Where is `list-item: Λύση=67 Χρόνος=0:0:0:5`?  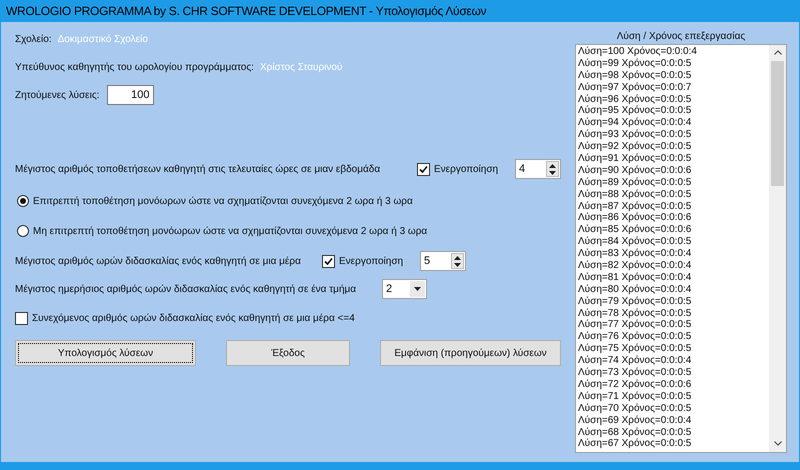 list-item: Λύση=67 Χρόνος=0:0:0:5 is located at coordinates (673, 444).